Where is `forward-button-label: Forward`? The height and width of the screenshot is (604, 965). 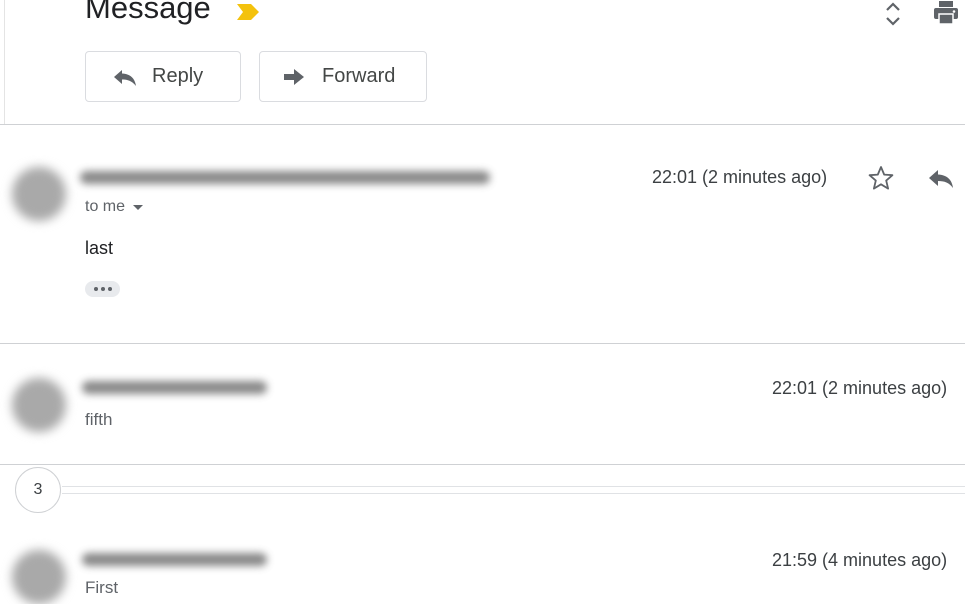 forward-button-label: Forward is located at coordinates (359, 76).